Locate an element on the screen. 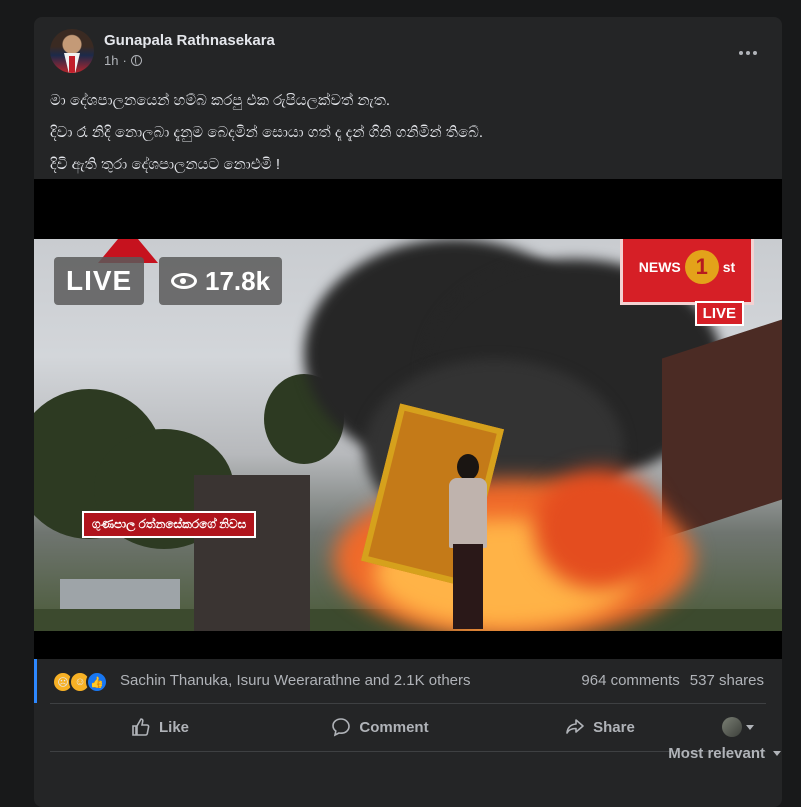 This screenshot has width=801, height=807. reaction-identity-selector is located at coordinates (738, 727).